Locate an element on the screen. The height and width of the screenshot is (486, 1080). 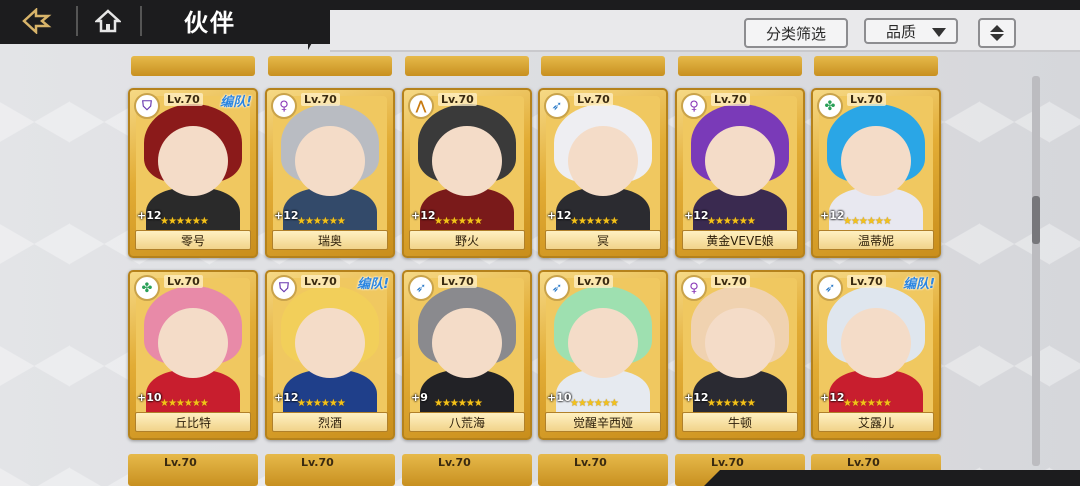
partner-card: ➶ Lv.70 +12 ★★★★★★ 冥 is located at coordinates (603, 173).